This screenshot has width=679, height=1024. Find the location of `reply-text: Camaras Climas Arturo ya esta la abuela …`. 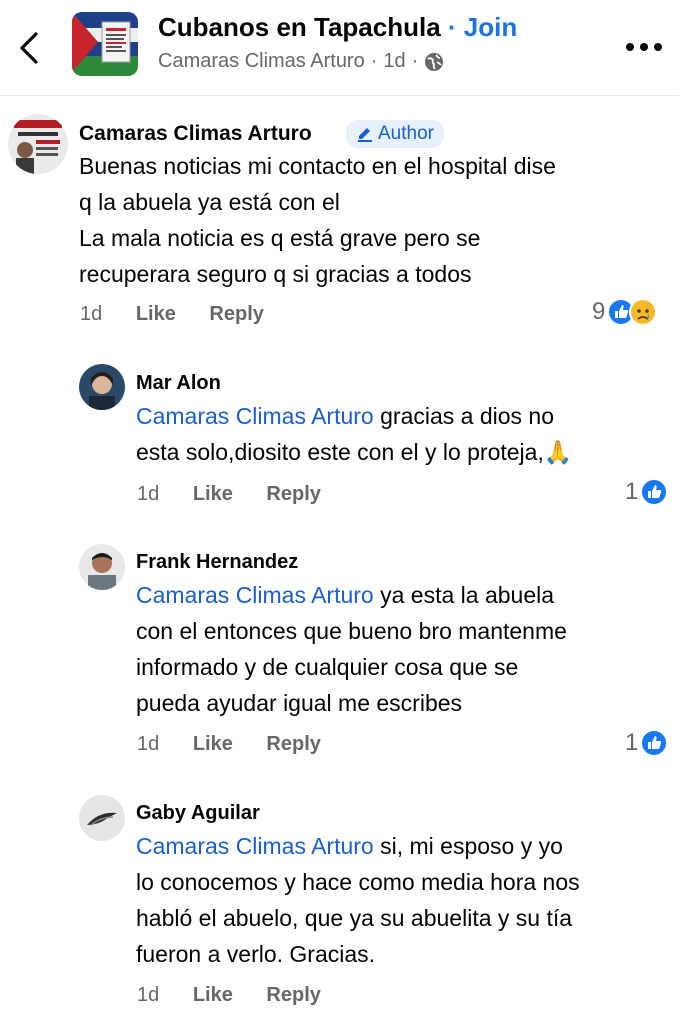

reply-text: Camaras Climas Arturo ya esta la abuela … is located at coordinates (351, 649).